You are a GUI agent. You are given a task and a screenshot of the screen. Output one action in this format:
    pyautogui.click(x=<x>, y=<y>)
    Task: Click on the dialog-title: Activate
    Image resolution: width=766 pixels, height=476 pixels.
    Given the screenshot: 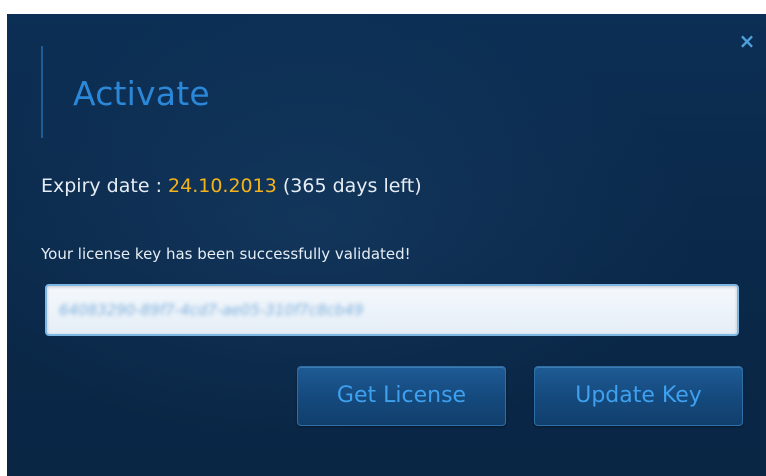 What is the action you would take?
    pyautogui.click(x=141, y=93)
    